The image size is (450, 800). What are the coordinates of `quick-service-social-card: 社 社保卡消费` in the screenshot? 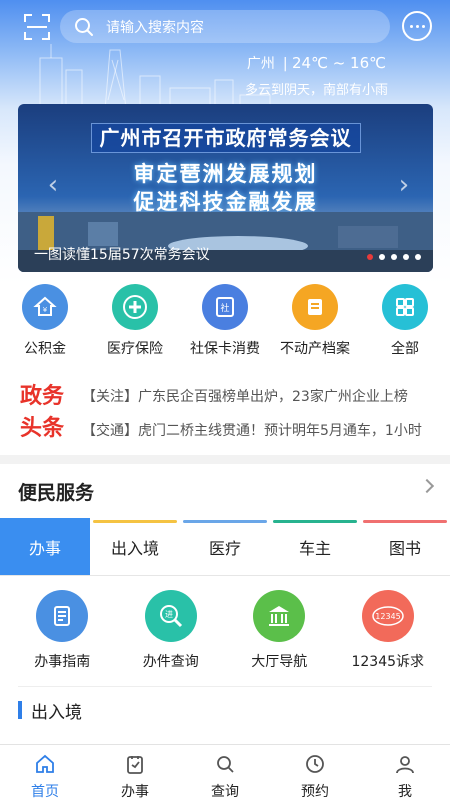 It's located at (225, 324).